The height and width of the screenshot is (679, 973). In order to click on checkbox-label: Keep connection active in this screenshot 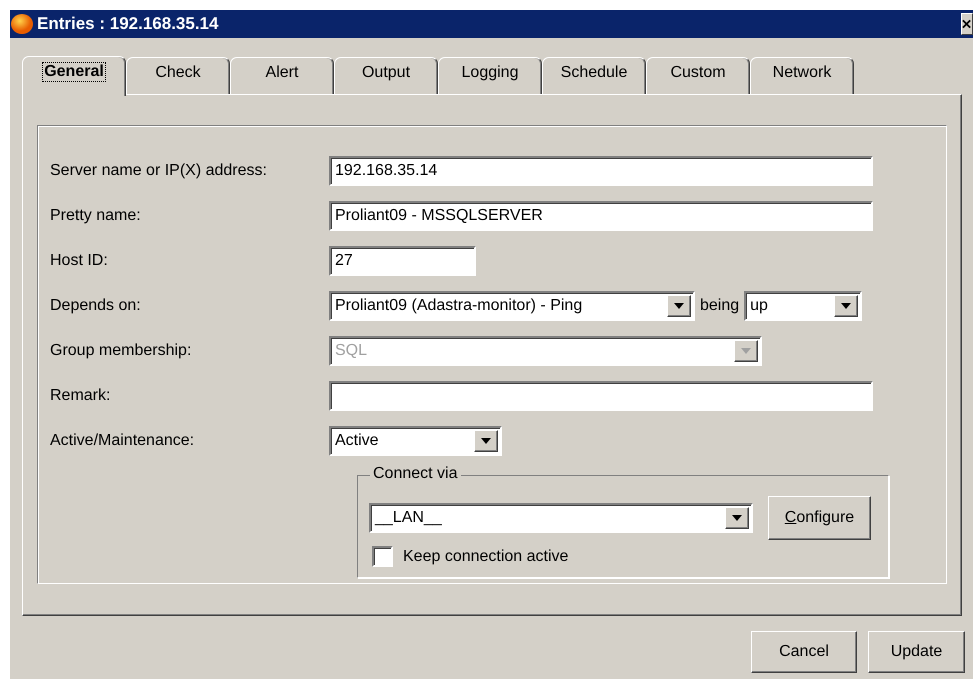, I will do `click(485, 557)`.